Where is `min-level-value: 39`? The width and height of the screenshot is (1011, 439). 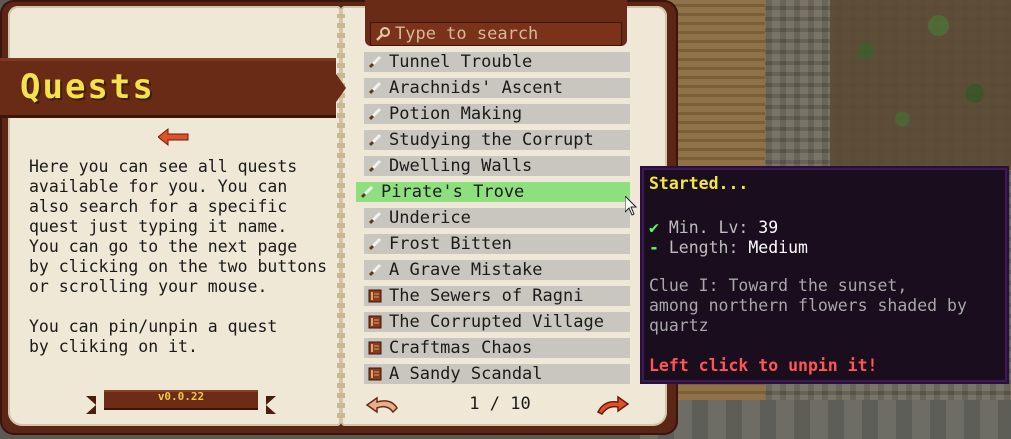 min-level-value: 39 is located at coordinates (768, 227).